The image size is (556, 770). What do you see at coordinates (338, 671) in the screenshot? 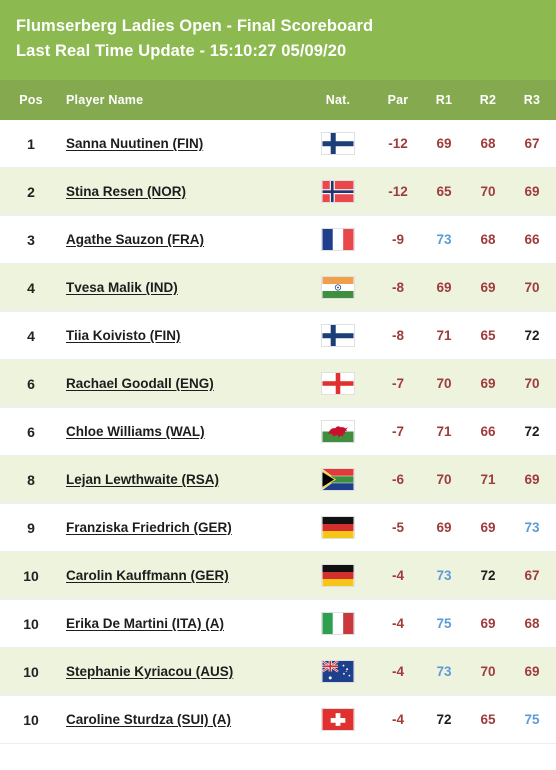
I see `flag-icon-aus` at bounding box center [338, 671].